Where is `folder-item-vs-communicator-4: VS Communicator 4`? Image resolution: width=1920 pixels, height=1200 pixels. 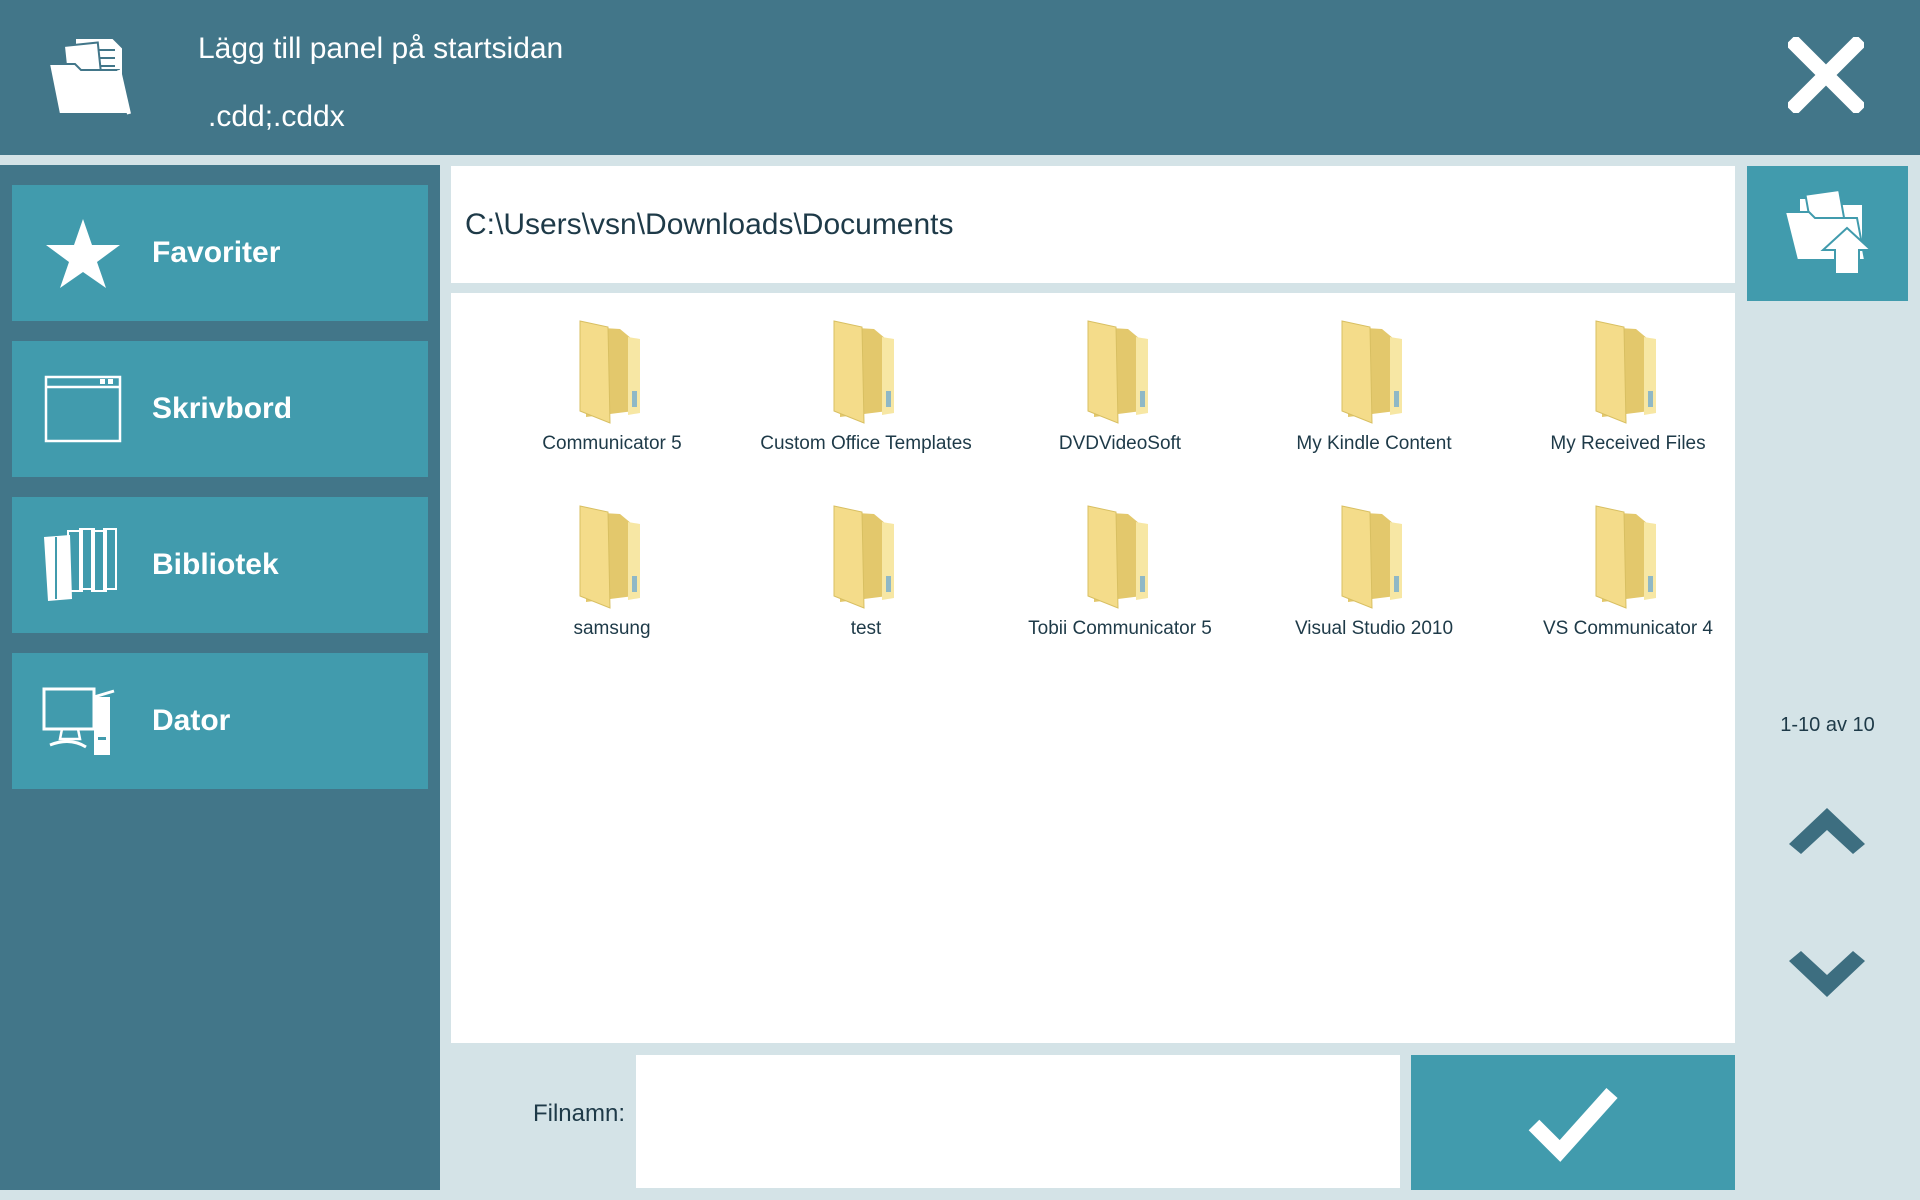 folder-item-vs-communicator-4: VS Communicator 4 is located at coordinates (1628, 570).